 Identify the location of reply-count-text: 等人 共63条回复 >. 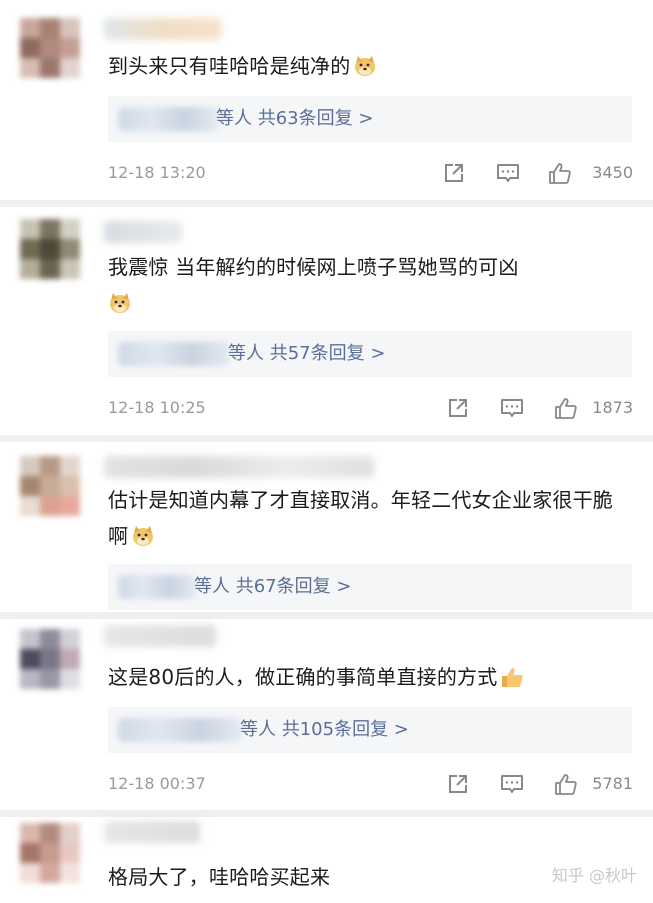
(295, 118).